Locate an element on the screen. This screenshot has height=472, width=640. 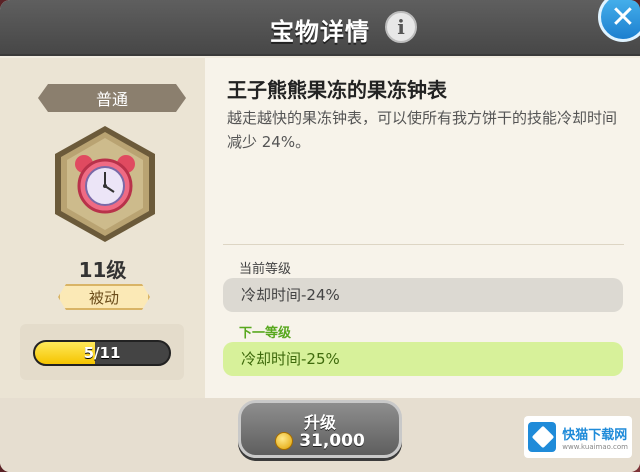
watermark-logo-icon is located at coordinates (542, 437).